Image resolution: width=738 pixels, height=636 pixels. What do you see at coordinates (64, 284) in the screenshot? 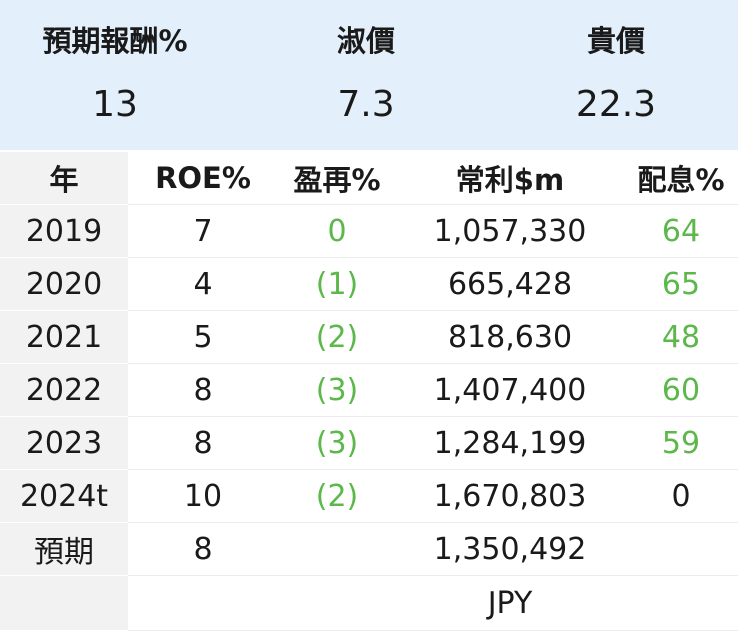
I see `cell-year: 2020` at bounding box center [64, 284].